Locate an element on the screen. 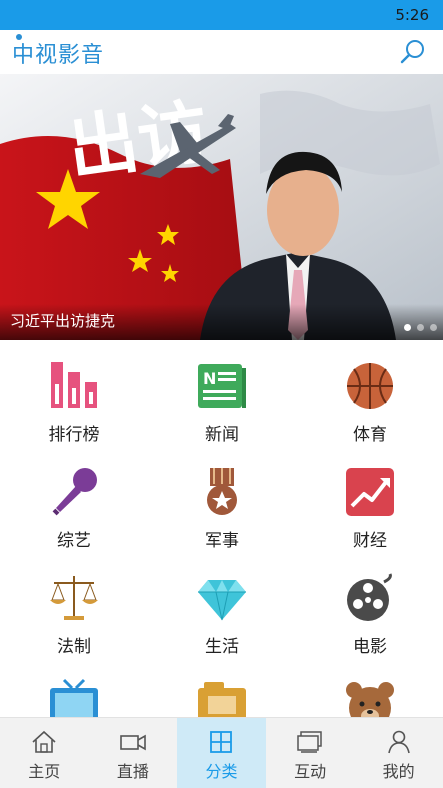 This screenshot has width=443, height=788. tab-label: 主页 is located at coordinates (44, 771).